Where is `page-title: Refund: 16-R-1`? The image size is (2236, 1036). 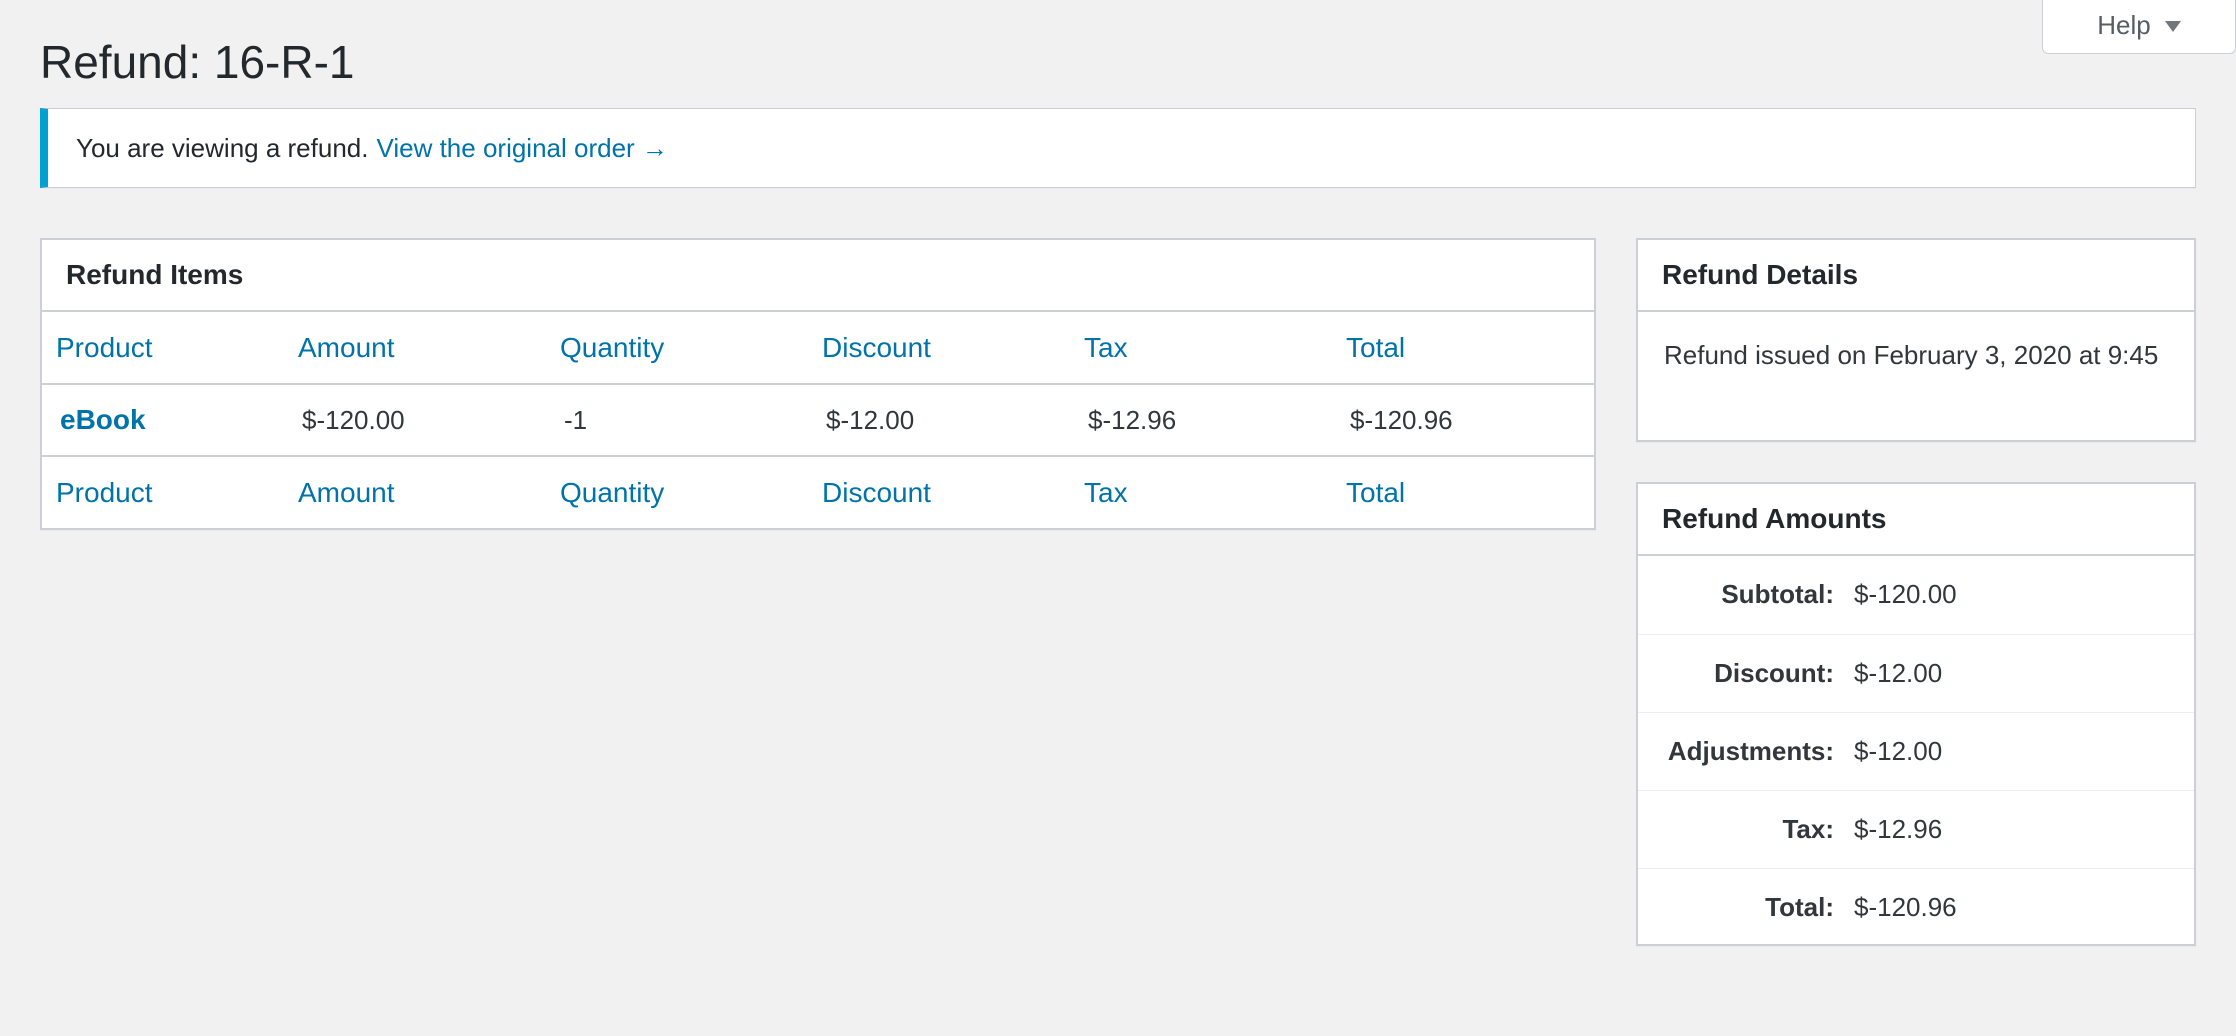 page-title: Refund: 16-R-1 is located at coordinates (197, 62).